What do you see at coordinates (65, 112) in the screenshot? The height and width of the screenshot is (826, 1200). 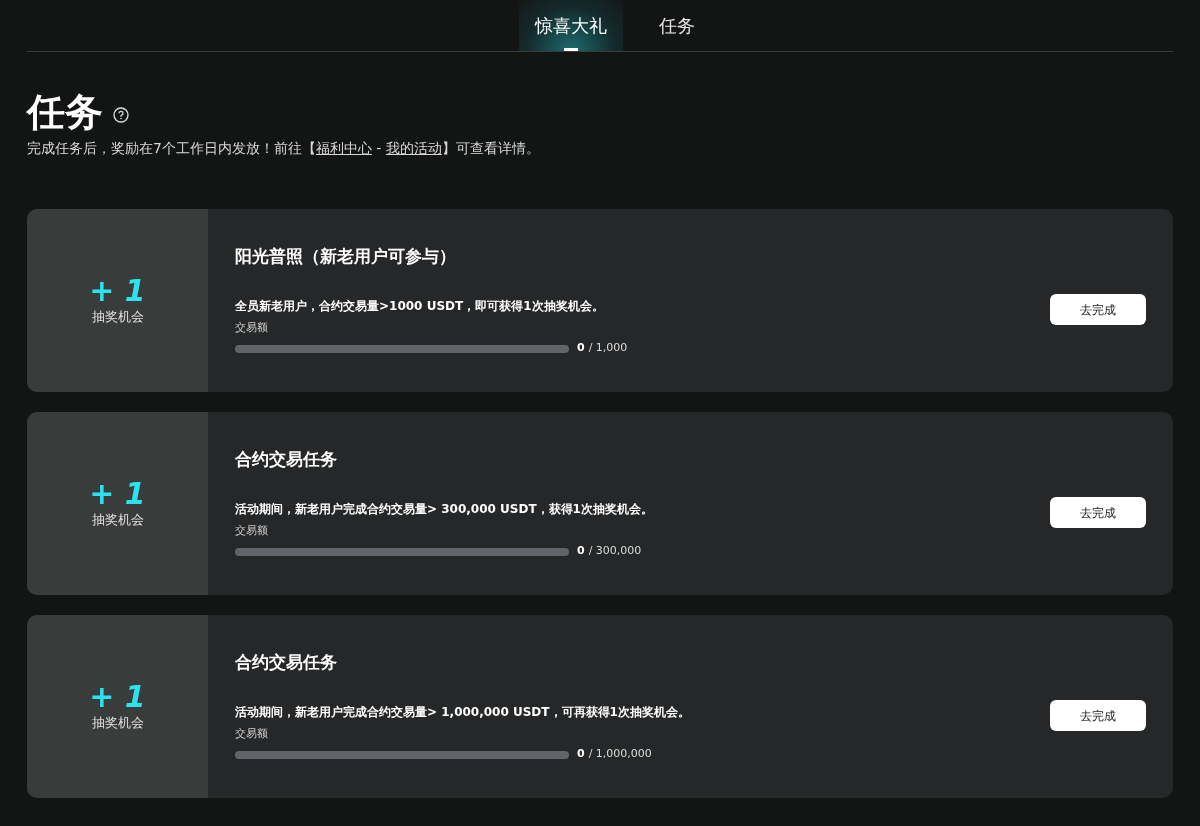 I see `page-title: 任务` at bounding box center [65, 112].